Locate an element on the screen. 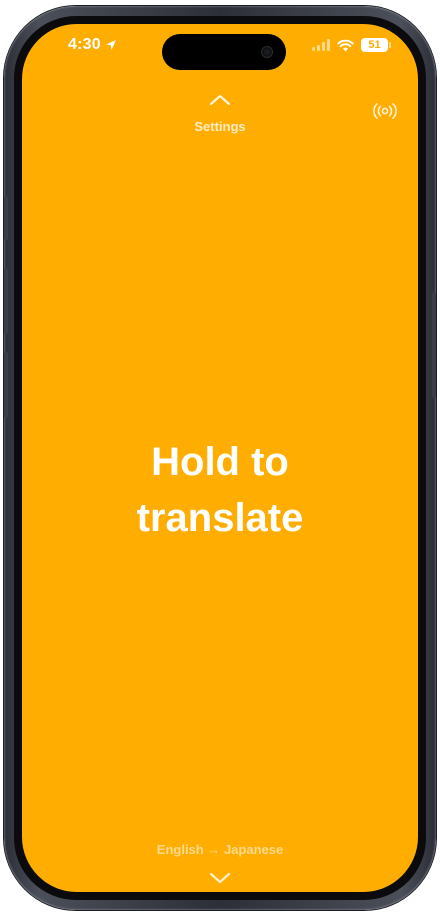  broadcast-icon is located at coordinates (385, 111).